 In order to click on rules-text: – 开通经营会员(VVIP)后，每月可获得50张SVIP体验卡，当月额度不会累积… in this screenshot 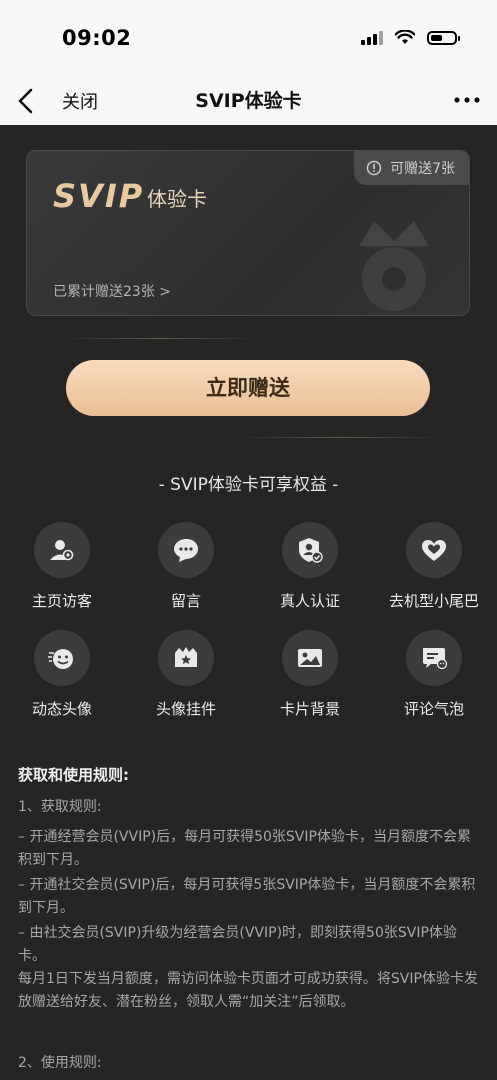, I will do `click(244, 848)`.